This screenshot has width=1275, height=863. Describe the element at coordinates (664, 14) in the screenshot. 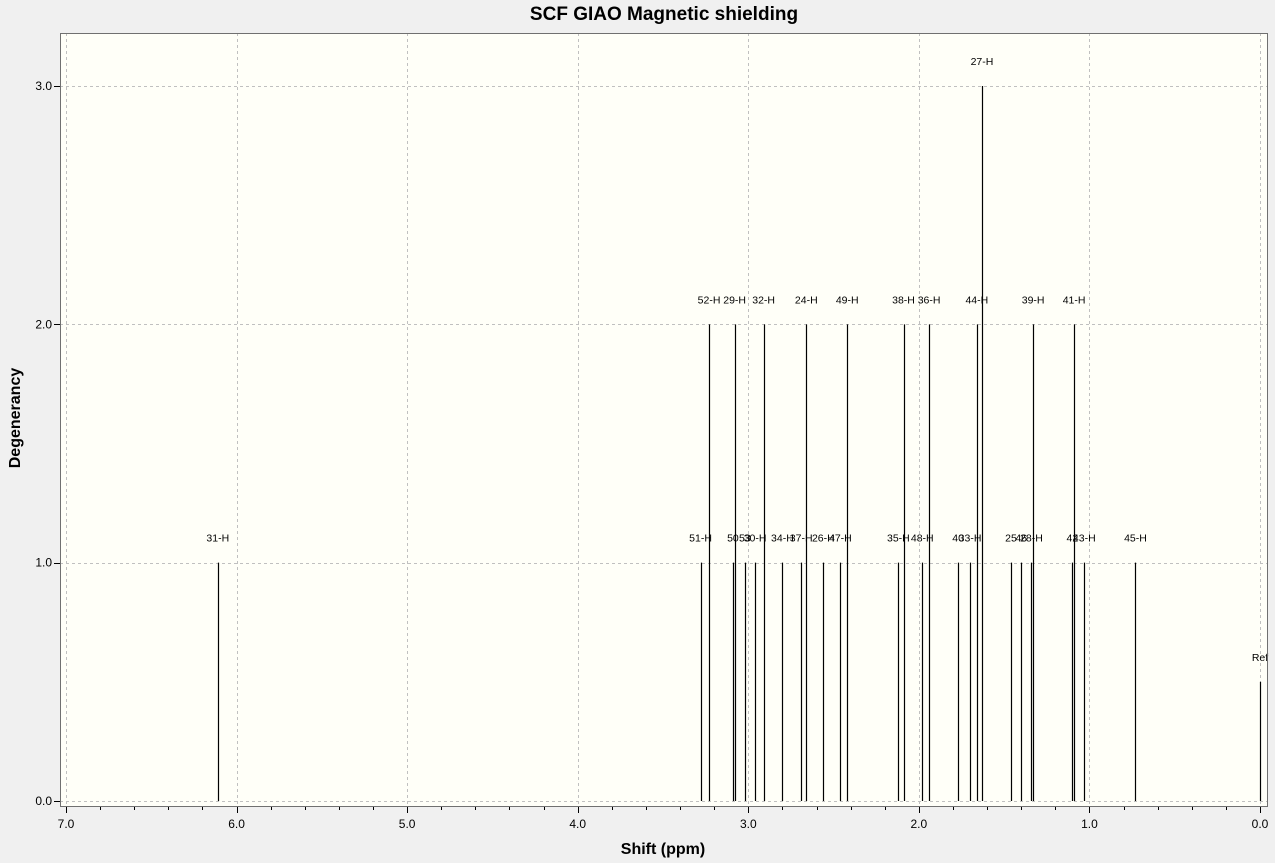

I see `chart-title: SCF GIAO Magnetic shielding` at that location.